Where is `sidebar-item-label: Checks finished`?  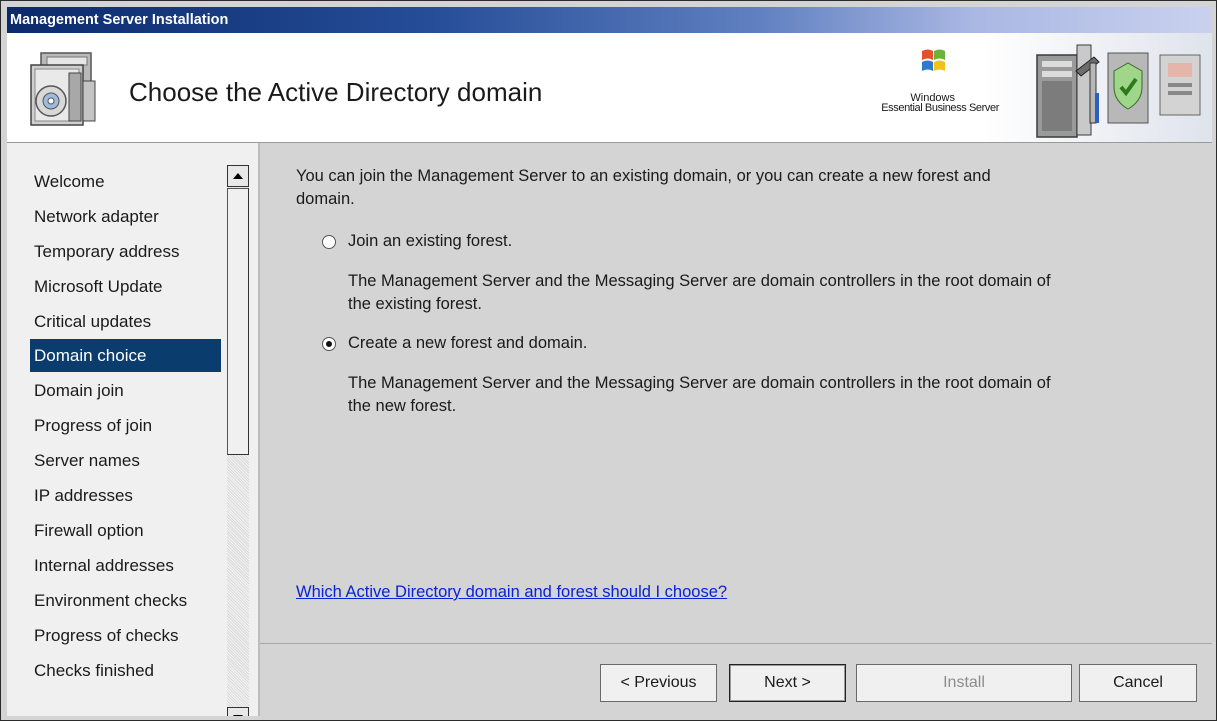
sidebar-item-label: Checks finished is located at coordinates (94, 670).